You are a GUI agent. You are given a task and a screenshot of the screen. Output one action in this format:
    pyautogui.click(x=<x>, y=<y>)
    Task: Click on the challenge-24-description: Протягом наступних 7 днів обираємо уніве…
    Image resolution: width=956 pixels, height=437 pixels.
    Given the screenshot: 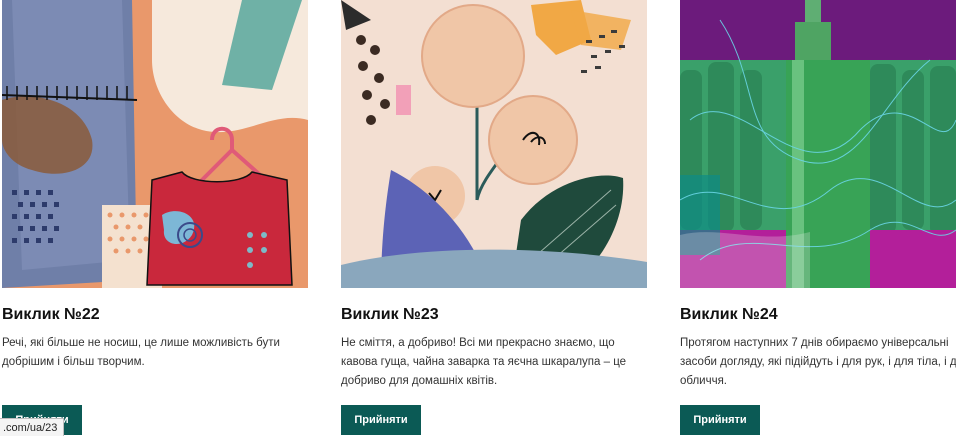 What is the action you would take?
    pyautogui.click(x=818, y=362)
    